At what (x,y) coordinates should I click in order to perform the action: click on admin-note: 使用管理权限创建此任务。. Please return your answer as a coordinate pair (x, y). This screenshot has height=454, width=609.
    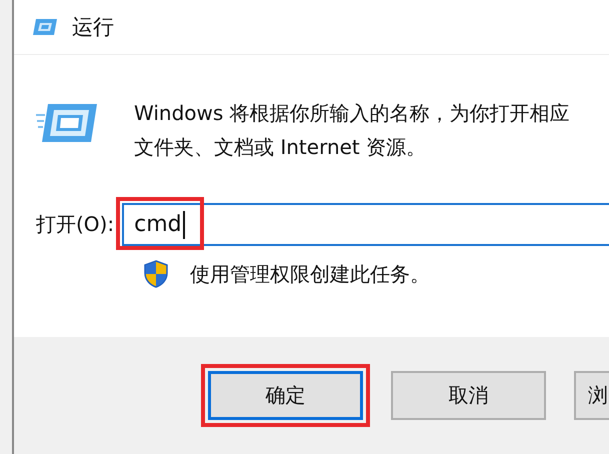
    Looking at the image, I should click on (310, 274).